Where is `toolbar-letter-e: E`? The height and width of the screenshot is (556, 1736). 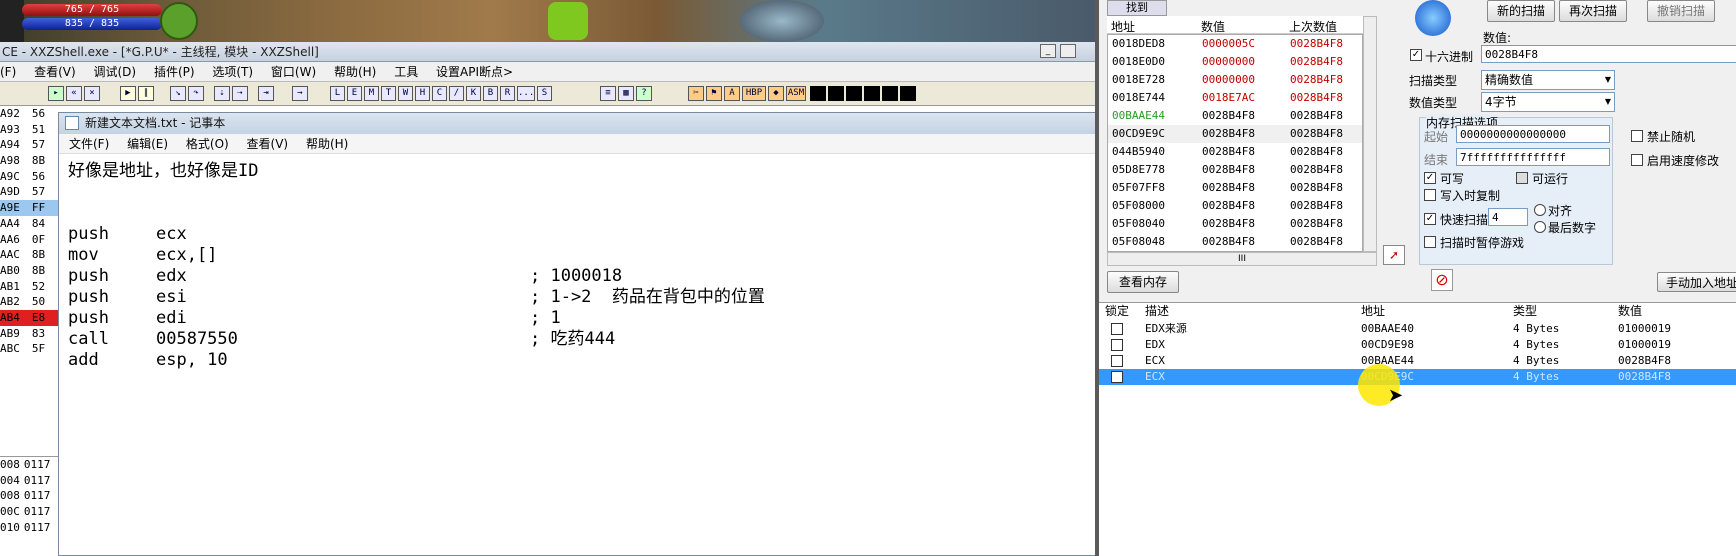 toolbar-letter-e: E is located at coordinates (354, 93).